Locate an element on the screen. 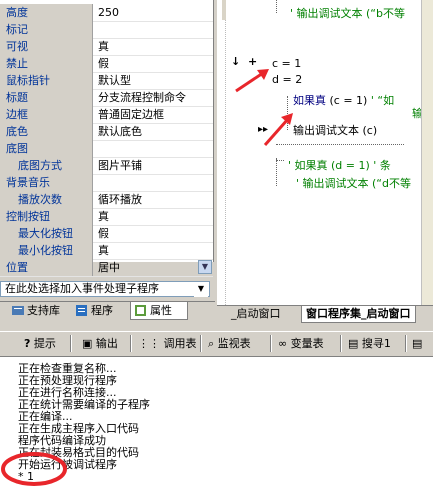  watch-tab: ⌕ 监视表 is located at coordinates (228, 343).